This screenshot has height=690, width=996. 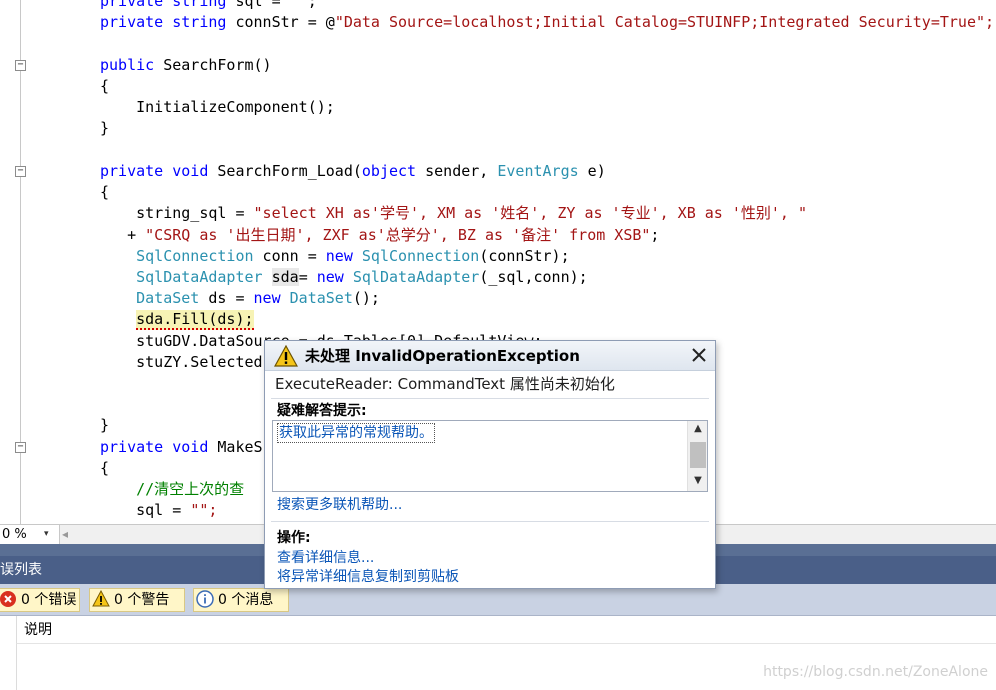 I want to click on warnings-filter-button: 0 个警告, so click(x=137, y=600).